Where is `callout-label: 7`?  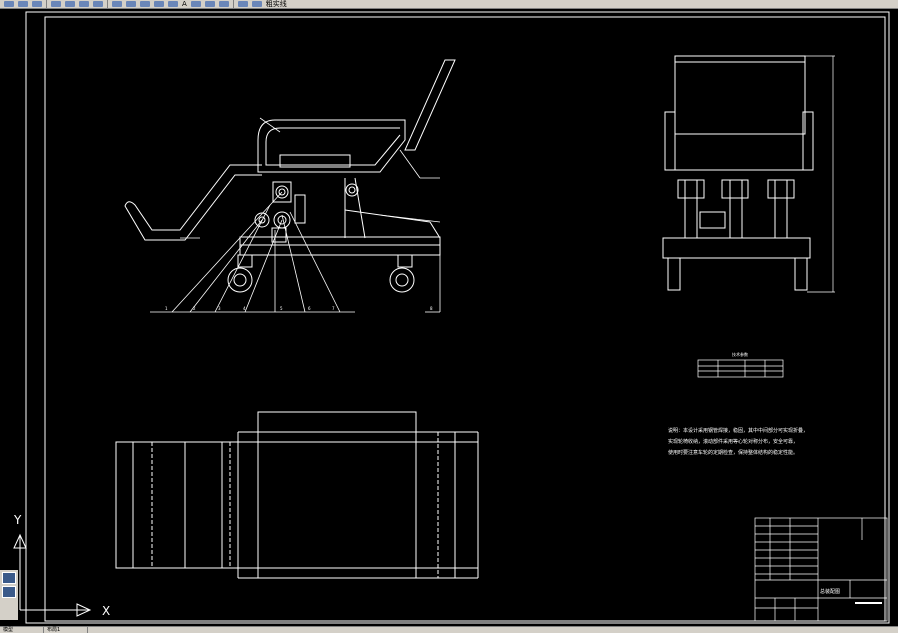
callout-label: 7 is located at coordinates (333, 308).